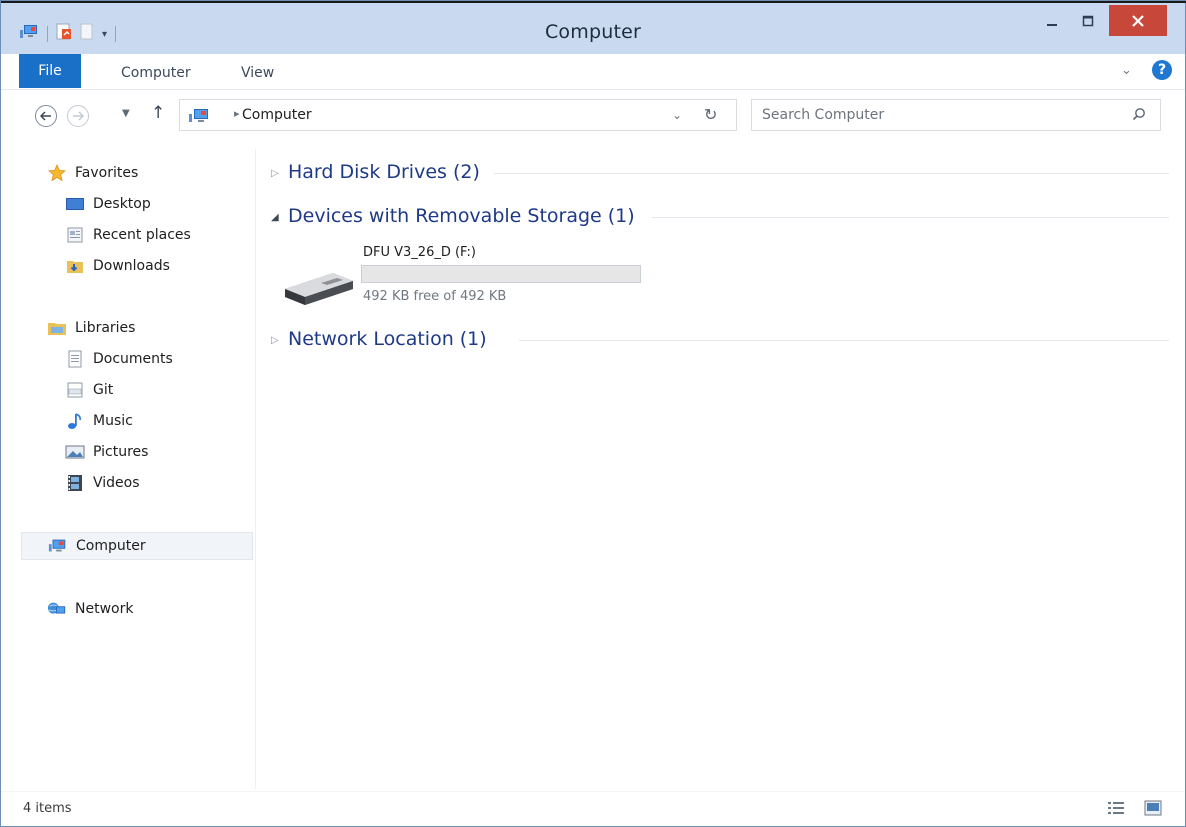 Image resolution: width=1186 pixels, height=827 pixels. What do you see at coordinates (1052, 20) in the screenshot?
I see `minimize-button` at bounding box center [1052, 20].